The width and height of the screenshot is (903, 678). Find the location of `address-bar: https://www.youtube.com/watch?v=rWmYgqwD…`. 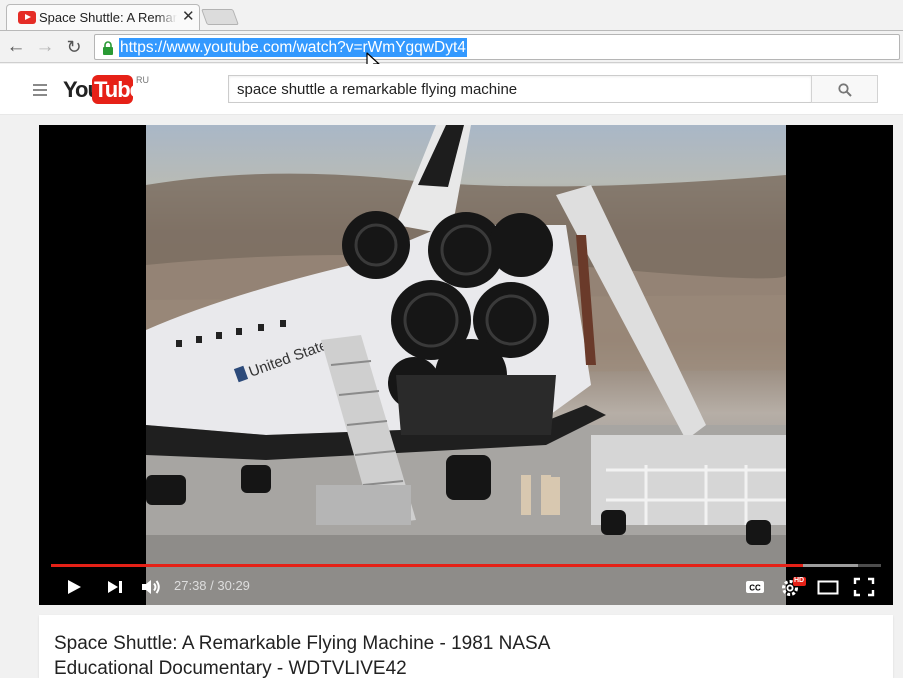

address-bar: https://www.youtube.com/watch?v=rWmYgqwD… is located at coordinates (497, 47).